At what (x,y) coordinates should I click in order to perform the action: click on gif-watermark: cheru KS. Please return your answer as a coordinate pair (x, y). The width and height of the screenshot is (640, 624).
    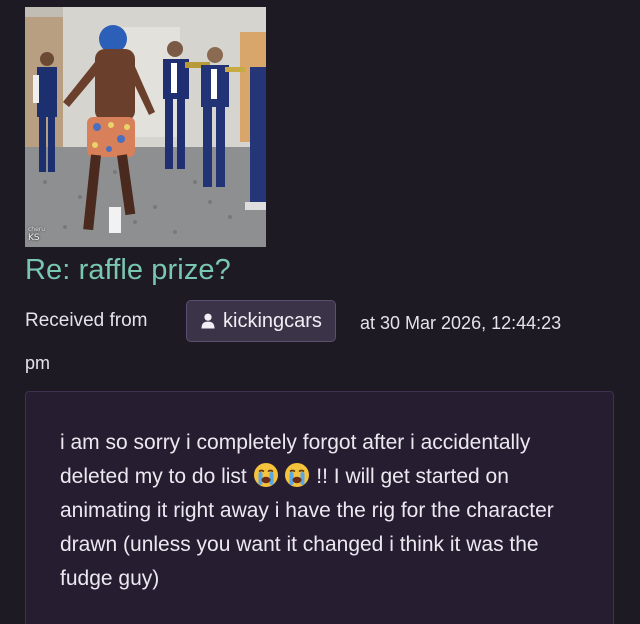
    Looking at the image, I should click on (36, 234).